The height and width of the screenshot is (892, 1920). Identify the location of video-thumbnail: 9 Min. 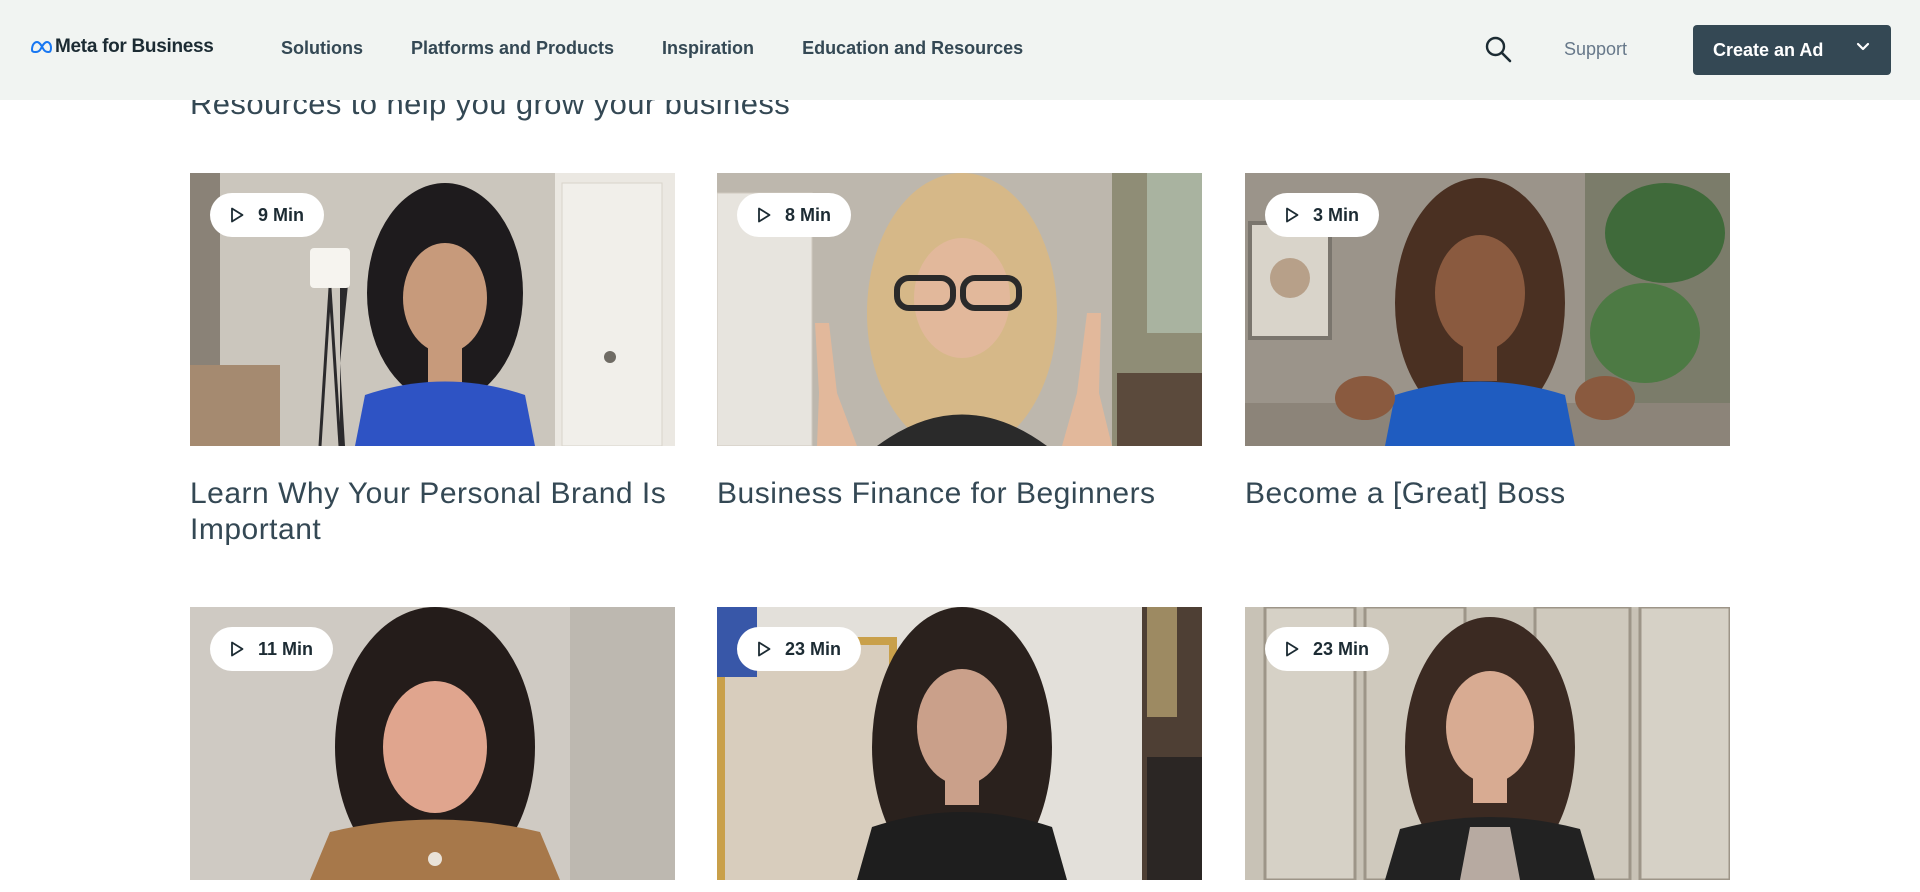
(432, 309).